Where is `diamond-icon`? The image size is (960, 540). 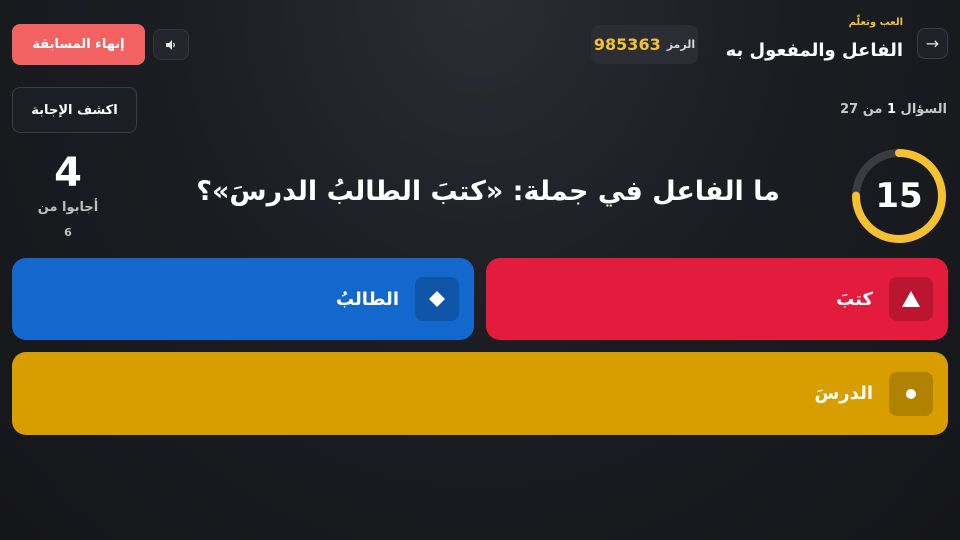
diamond-icon is located at coordinates (437, 299).